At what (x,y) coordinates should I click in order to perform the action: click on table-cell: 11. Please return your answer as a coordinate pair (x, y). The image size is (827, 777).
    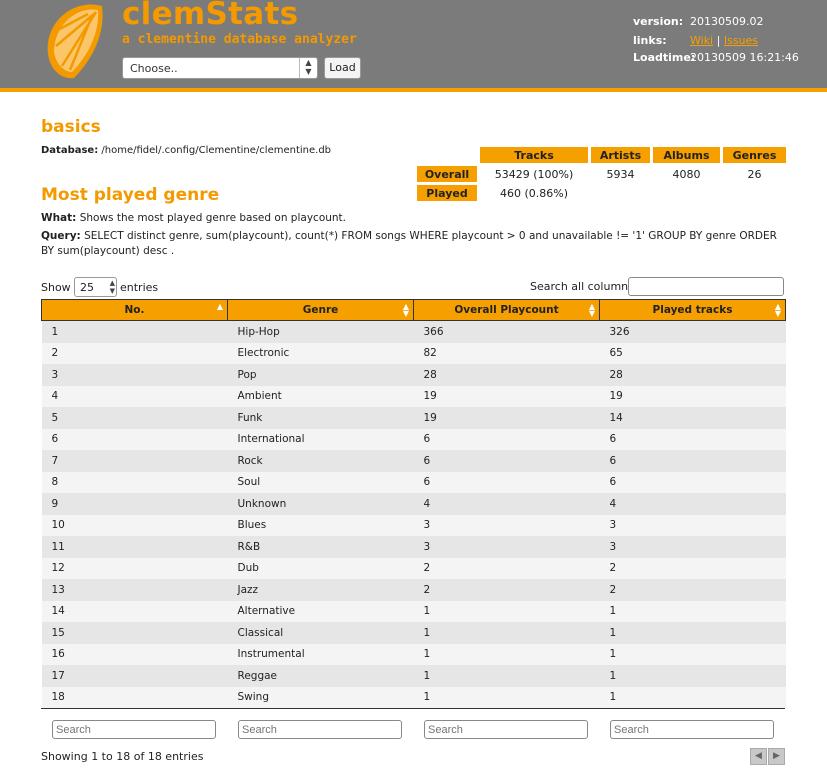
    Looking at the image, I should click on (134, 547).